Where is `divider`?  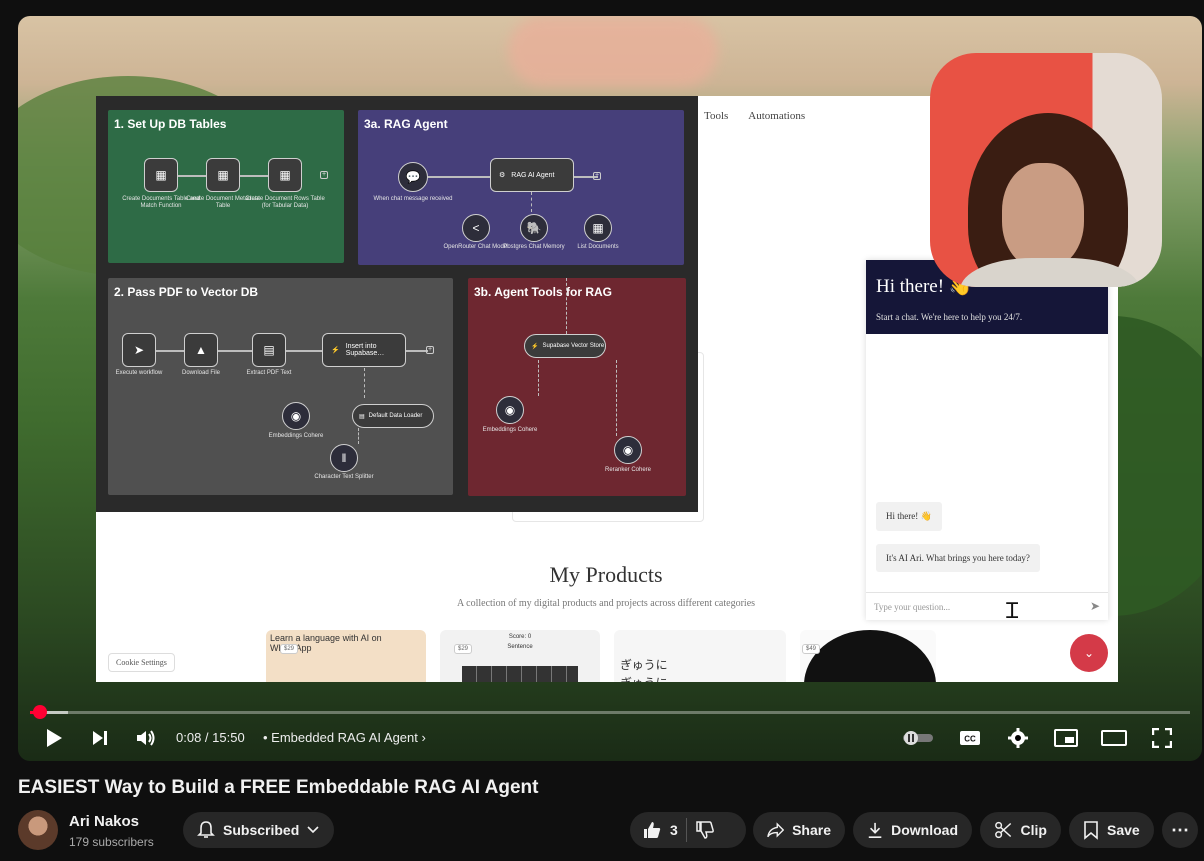
divider is located at coordinates (686, 830).